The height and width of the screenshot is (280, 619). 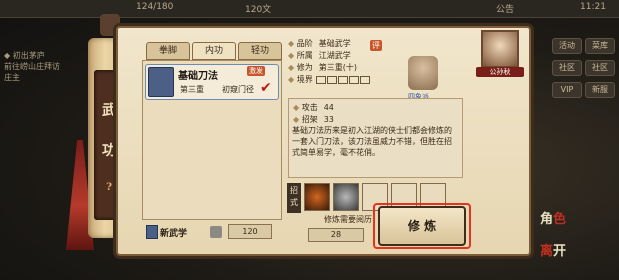 I want to click on stat-label: 攻击, so click(x=309, y=107).